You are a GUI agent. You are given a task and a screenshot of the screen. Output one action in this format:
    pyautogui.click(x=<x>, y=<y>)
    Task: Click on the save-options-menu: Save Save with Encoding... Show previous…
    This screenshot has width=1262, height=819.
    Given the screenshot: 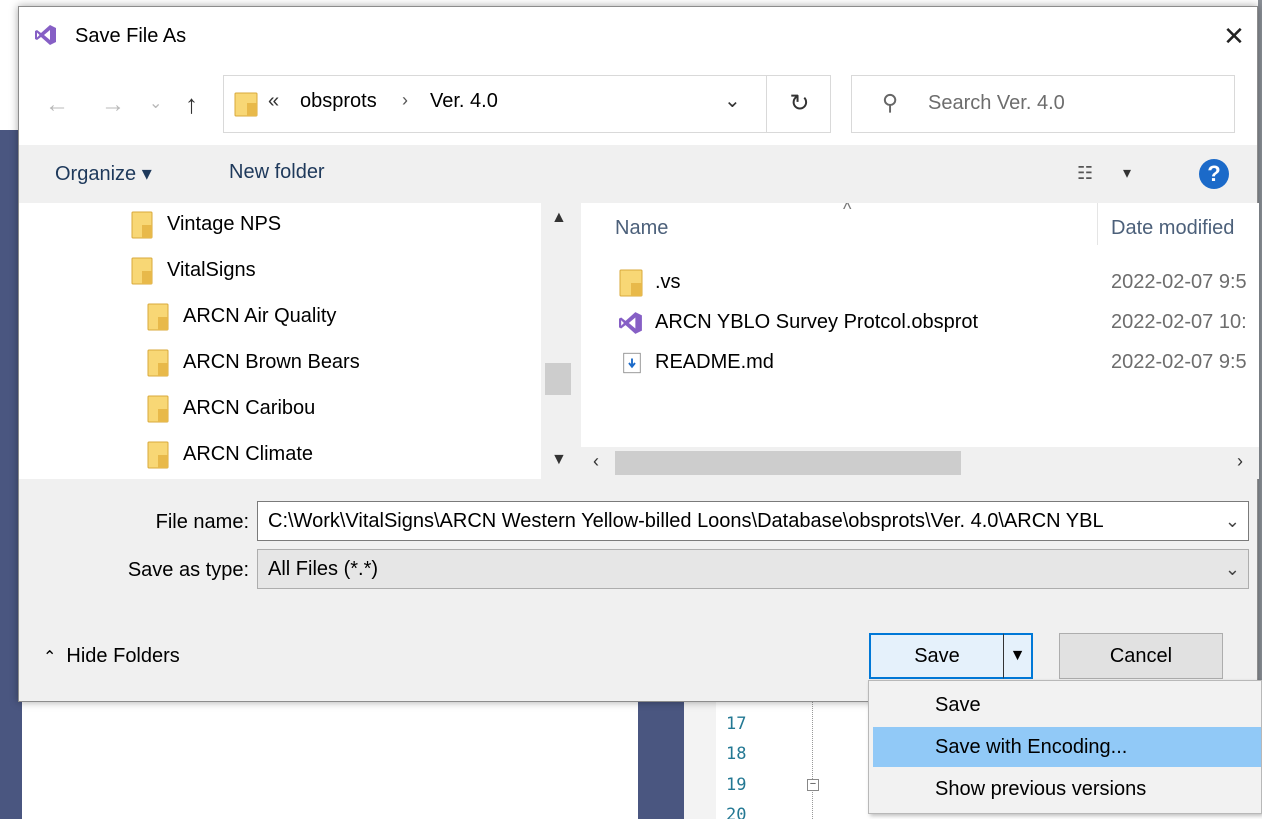 What is the action you would take?
    pyautogui.click(x=1065, y=747)
    